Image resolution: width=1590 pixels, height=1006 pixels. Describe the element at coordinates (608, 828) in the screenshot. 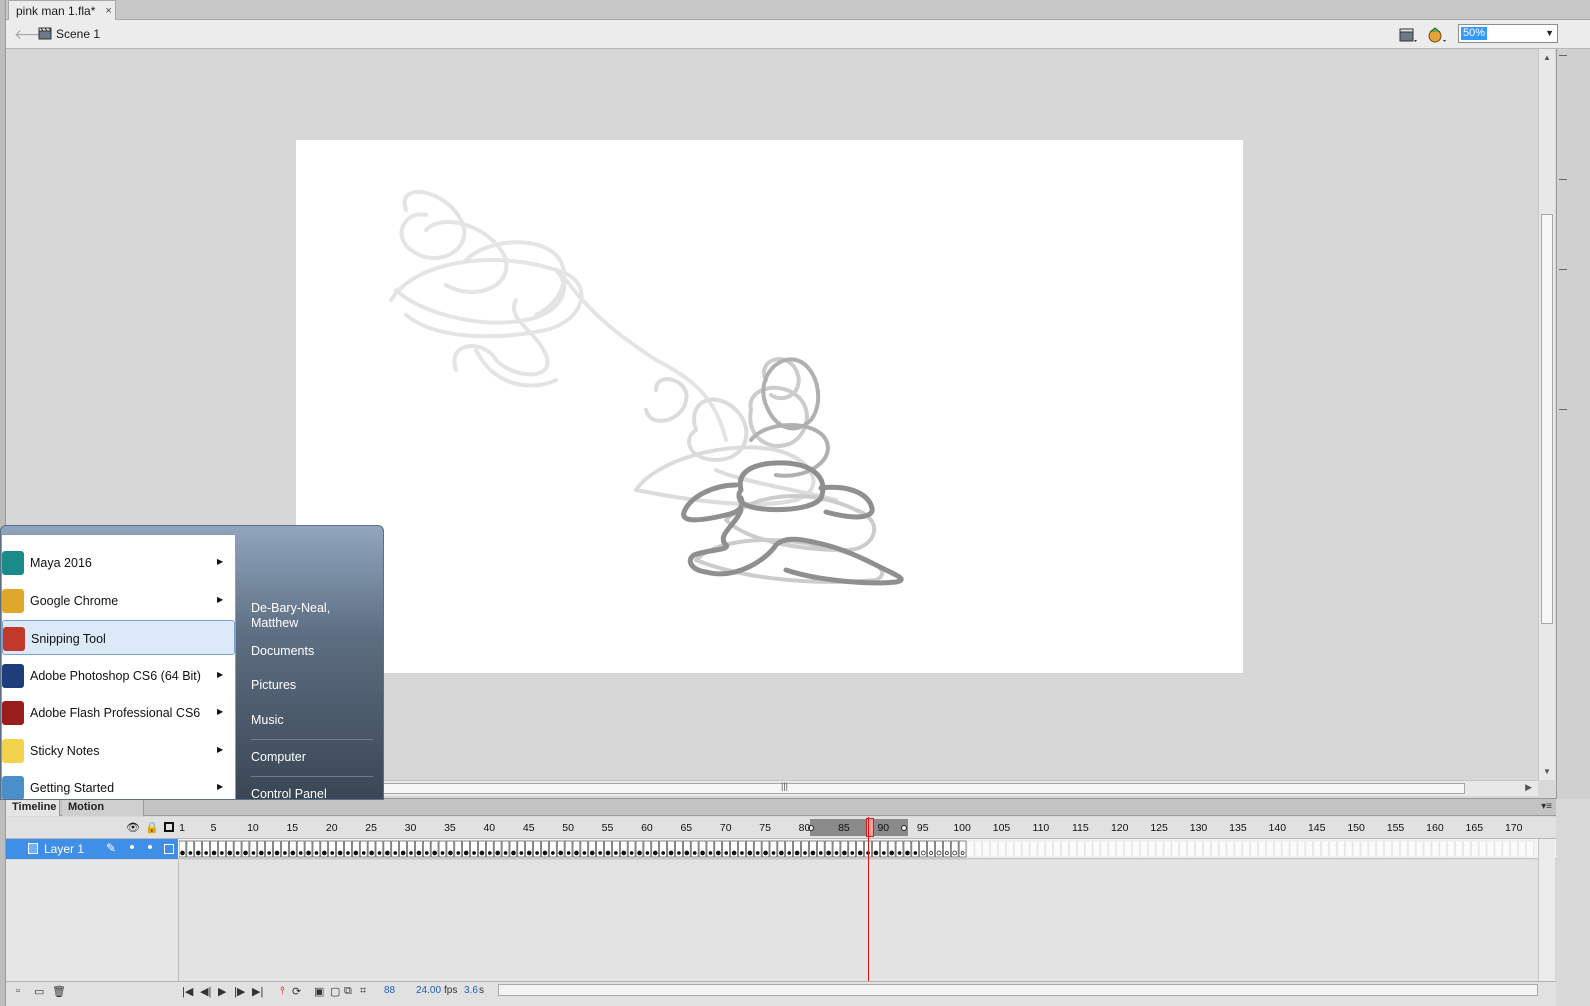

I see `frame-number: 55` at that location.